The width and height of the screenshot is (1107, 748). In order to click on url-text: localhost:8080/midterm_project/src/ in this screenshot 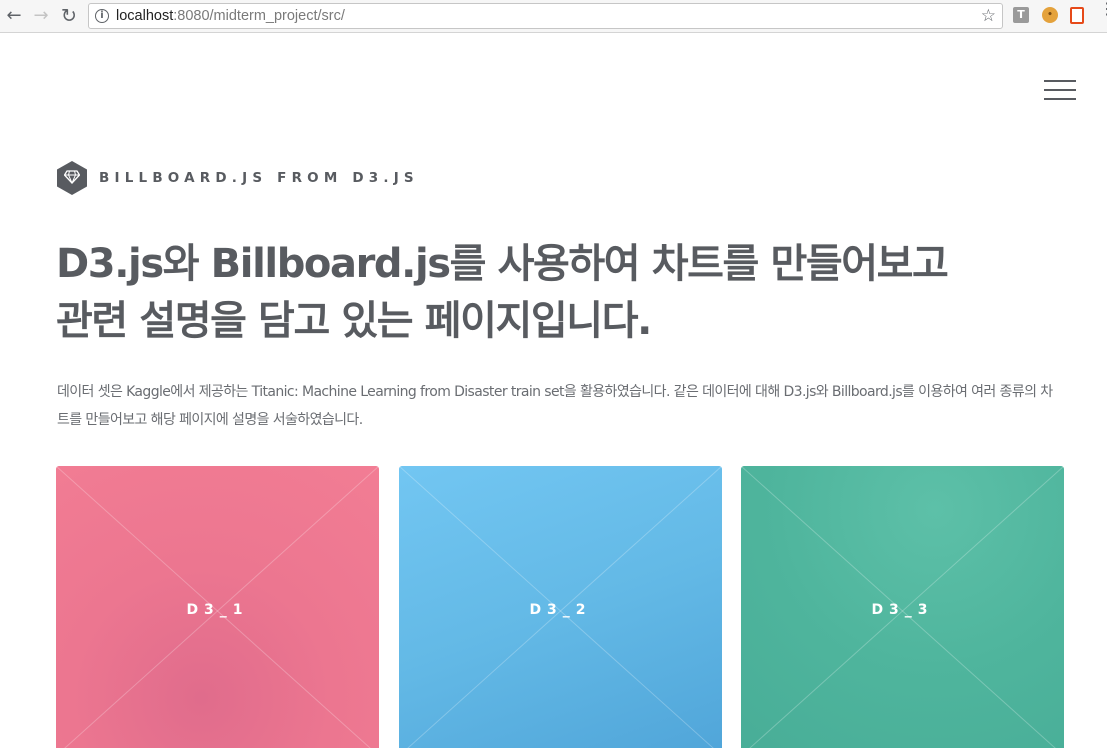, I will do `click(230, 16)`.